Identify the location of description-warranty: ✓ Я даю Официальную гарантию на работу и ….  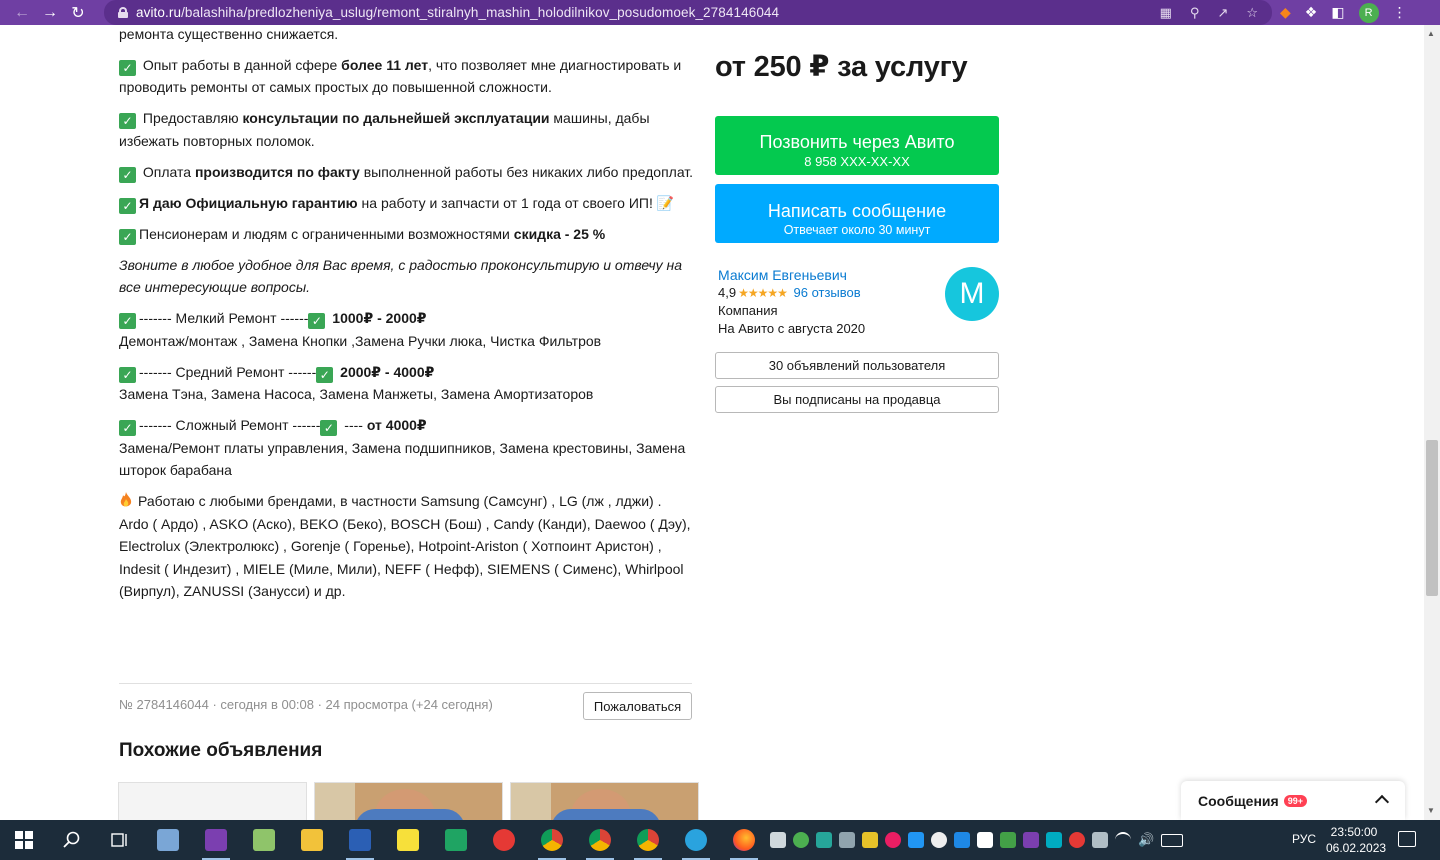
(406, 203).